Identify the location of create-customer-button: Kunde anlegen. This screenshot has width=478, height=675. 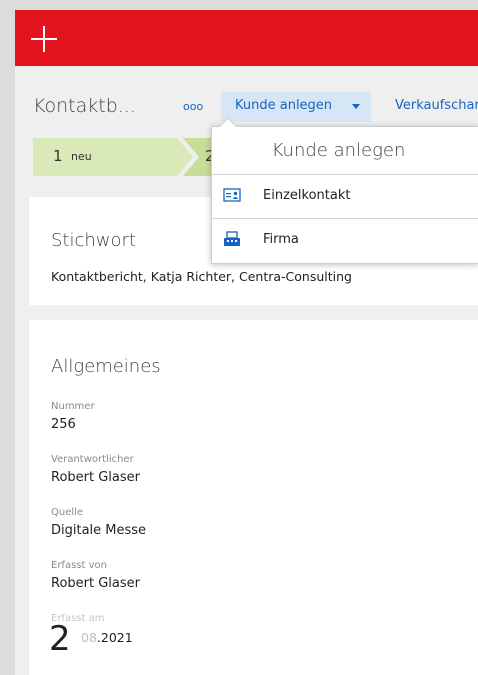
(296, 107).